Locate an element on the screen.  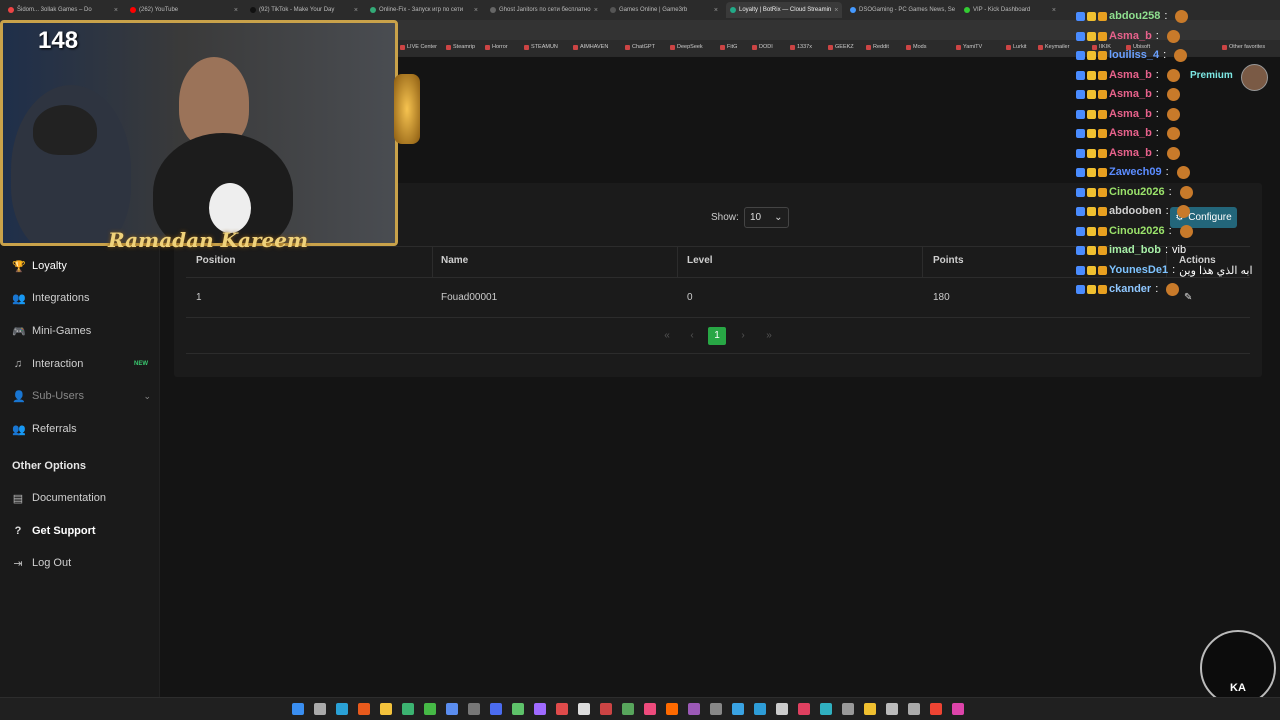
browser-tab: (262) YouTube × is located at coordinates (184, 10).